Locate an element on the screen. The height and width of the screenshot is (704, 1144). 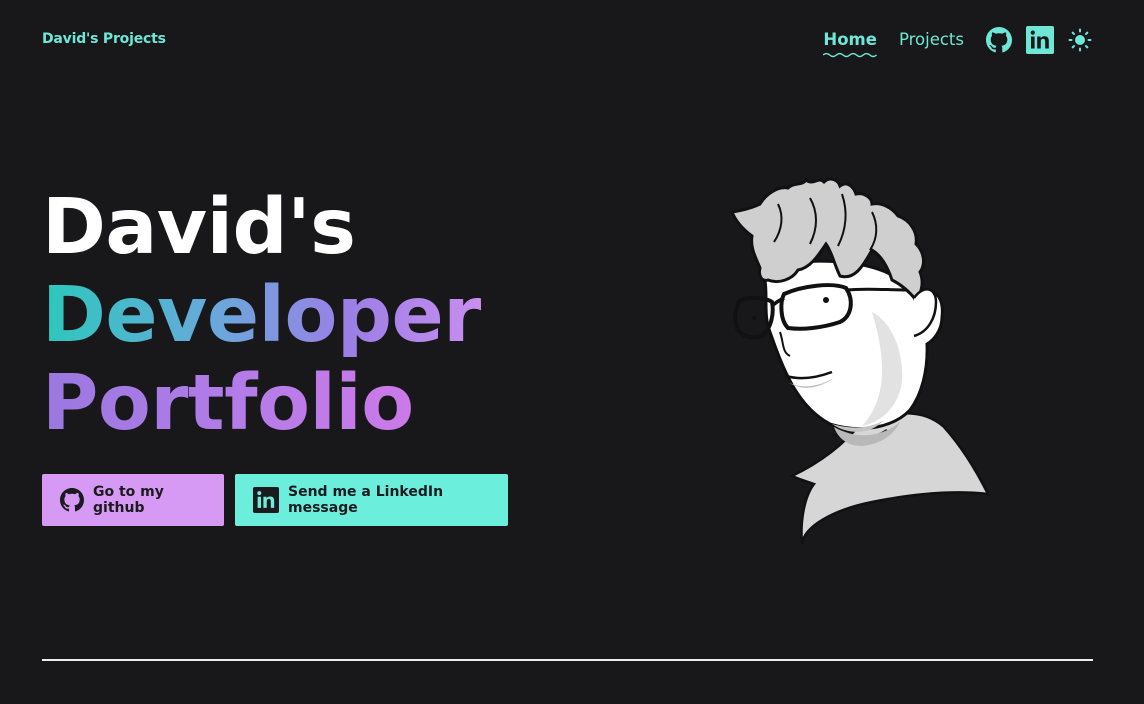
active-underline is located at coordinates (850, 55).